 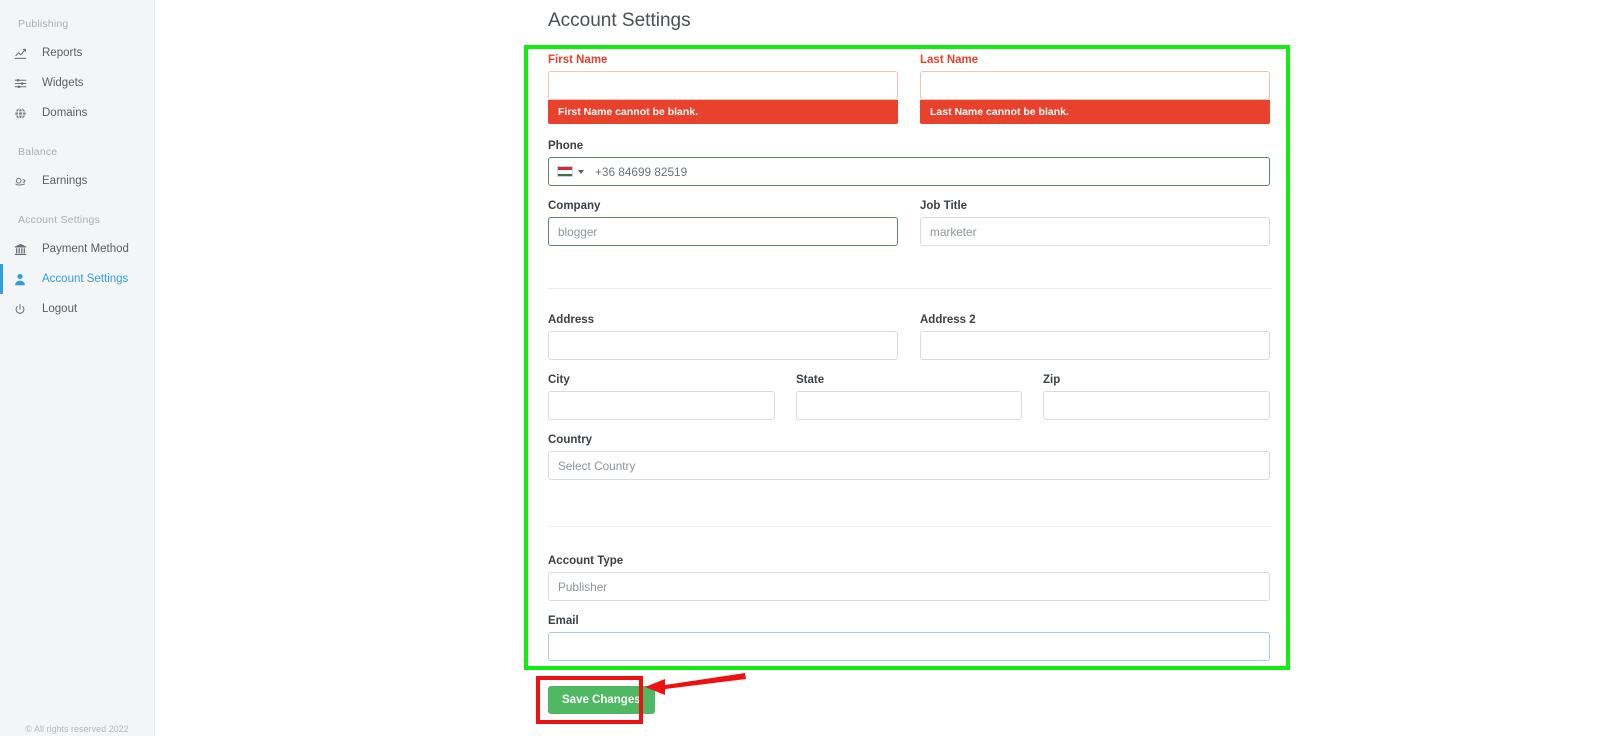 I want to click on last-name-field-group: Last Name Last Name cannot be blank., so click(x=1095, y=89).